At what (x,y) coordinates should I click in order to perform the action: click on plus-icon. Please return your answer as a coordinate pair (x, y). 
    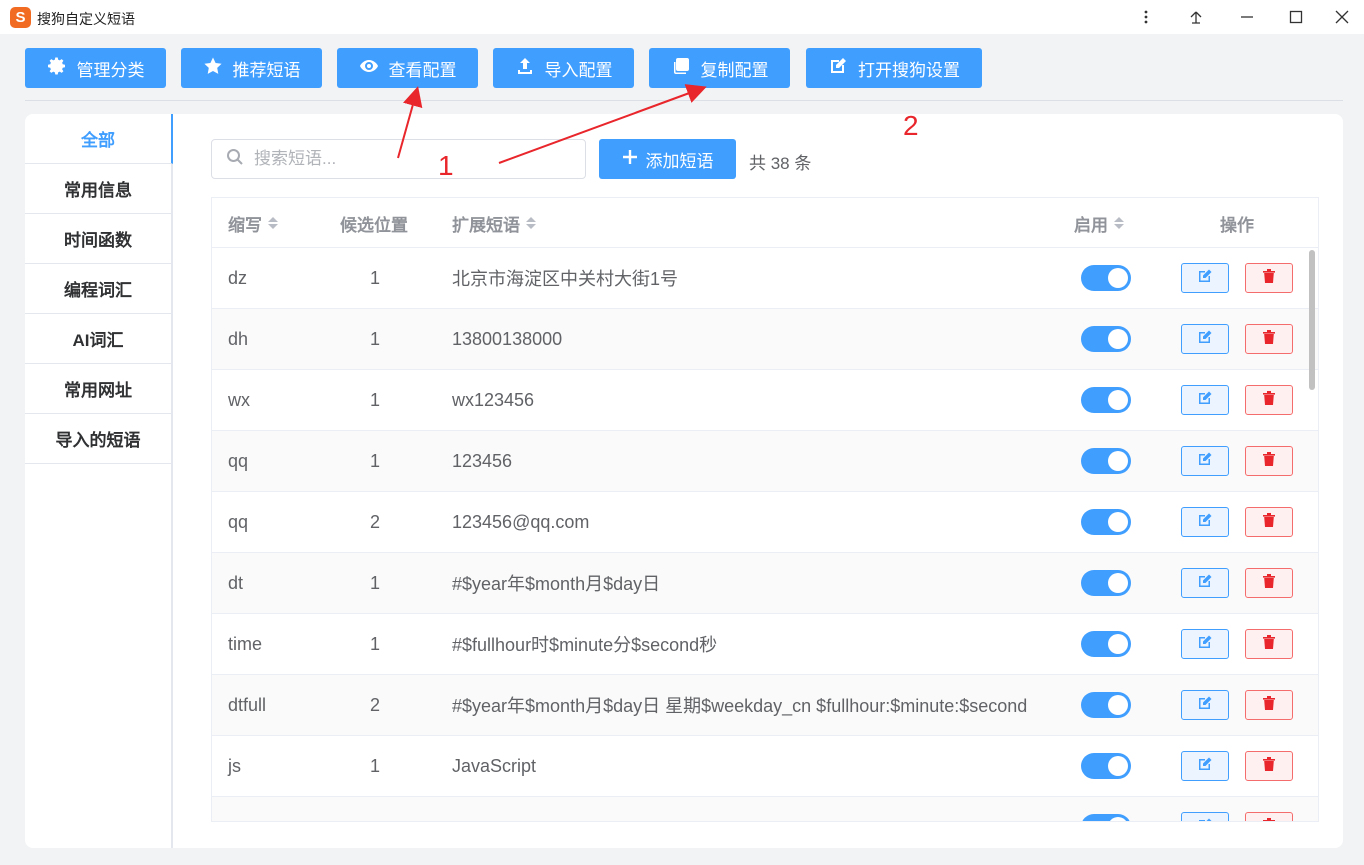
    Looking at the image, I should click on (630, 159).